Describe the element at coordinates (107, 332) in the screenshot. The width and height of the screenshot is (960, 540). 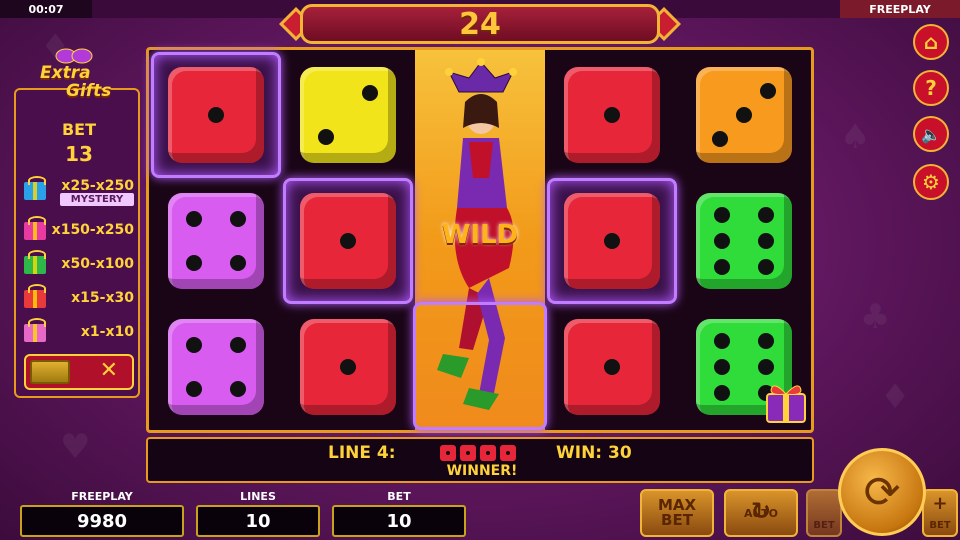
I see `prize-range: x1-x10` at that location.